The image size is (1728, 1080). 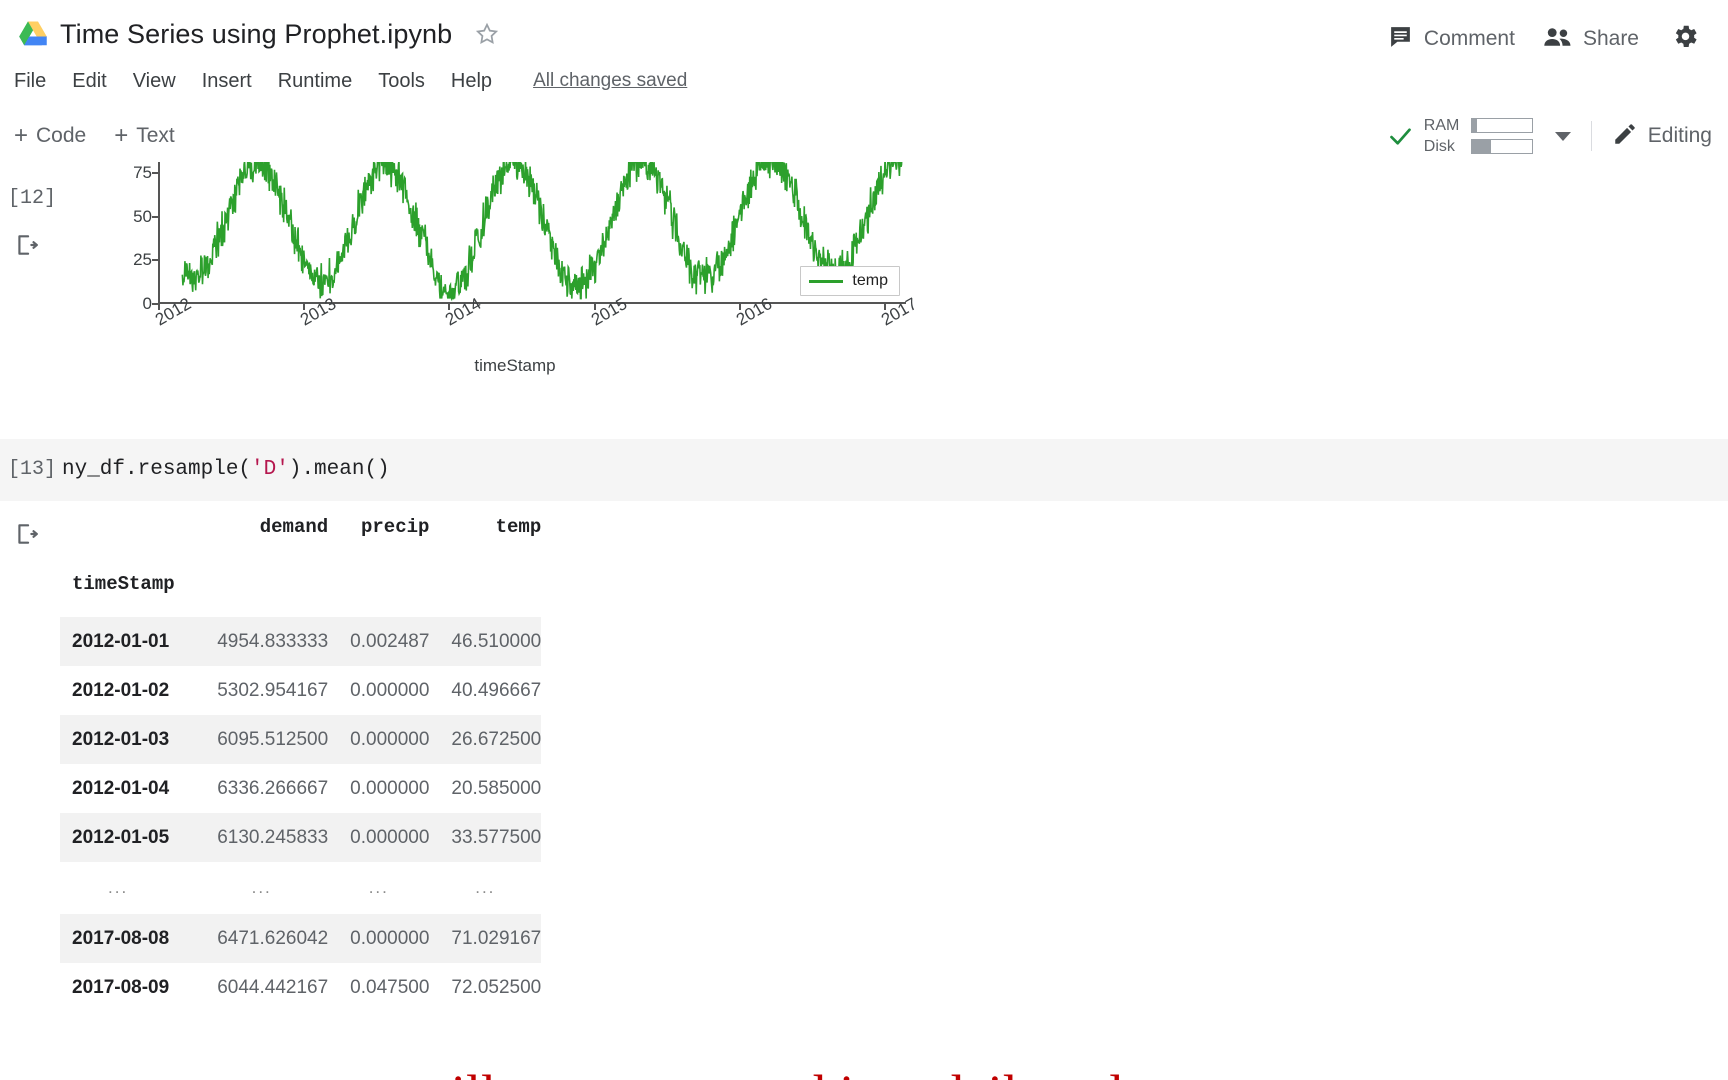 What do you see at coordinates (262, 739) in the screenshot?
I see `cell-demand: 6095.512500` at bounding box center [262, 739].